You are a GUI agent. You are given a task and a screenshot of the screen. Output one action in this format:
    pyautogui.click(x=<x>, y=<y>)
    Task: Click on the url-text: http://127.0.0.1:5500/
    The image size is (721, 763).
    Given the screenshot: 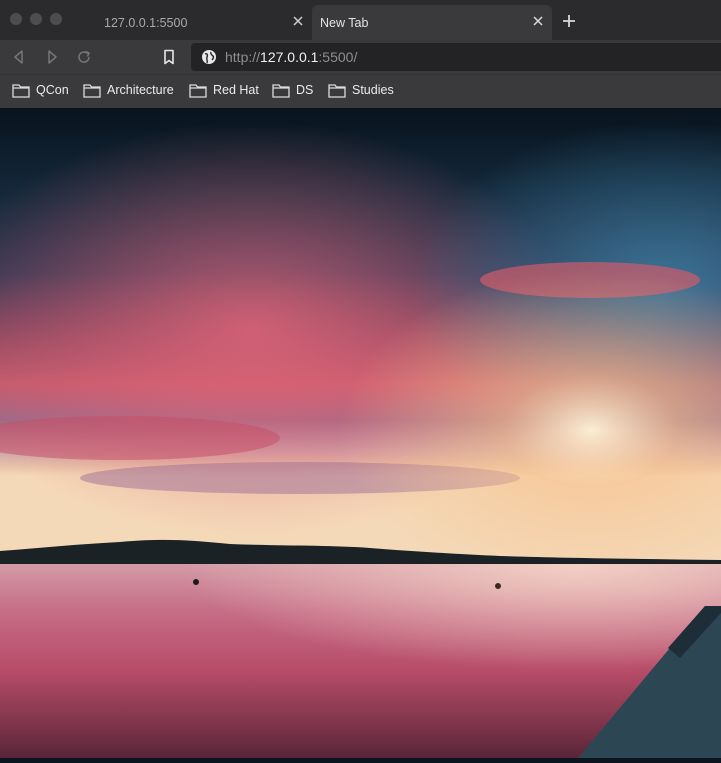 What is the action you would take?
    pyautogui.click(x=291, y=57)
    